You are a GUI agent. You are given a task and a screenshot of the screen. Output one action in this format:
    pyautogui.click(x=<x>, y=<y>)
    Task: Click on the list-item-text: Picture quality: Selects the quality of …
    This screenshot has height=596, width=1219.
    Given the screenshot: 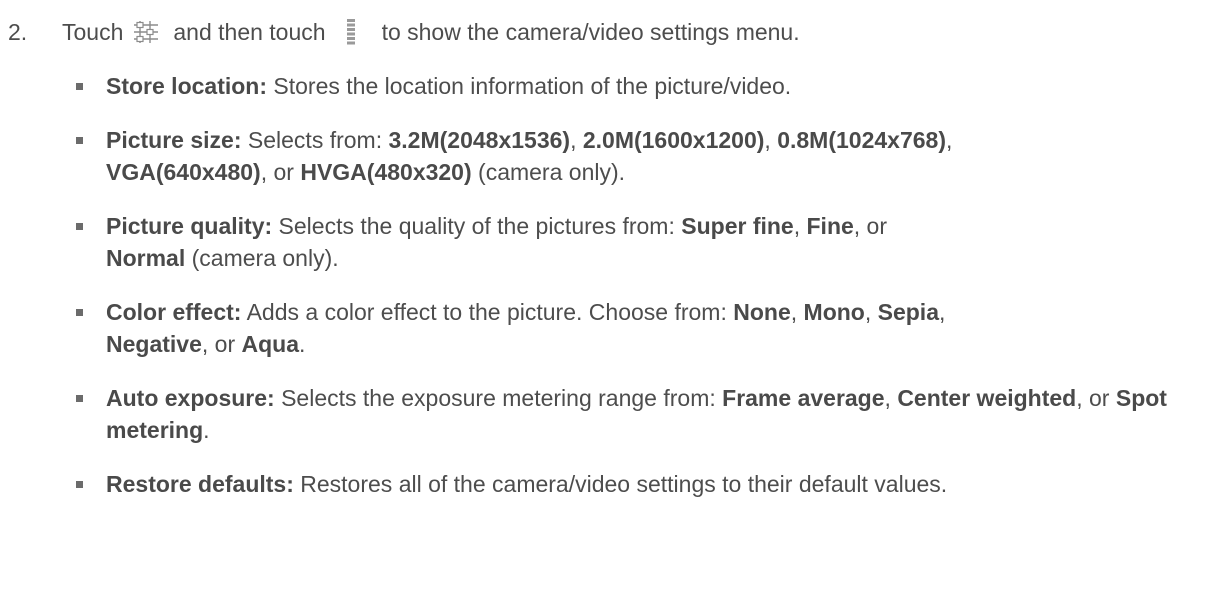 What is the action you would take?
    pyautogui.click(x=656, y=242)
    